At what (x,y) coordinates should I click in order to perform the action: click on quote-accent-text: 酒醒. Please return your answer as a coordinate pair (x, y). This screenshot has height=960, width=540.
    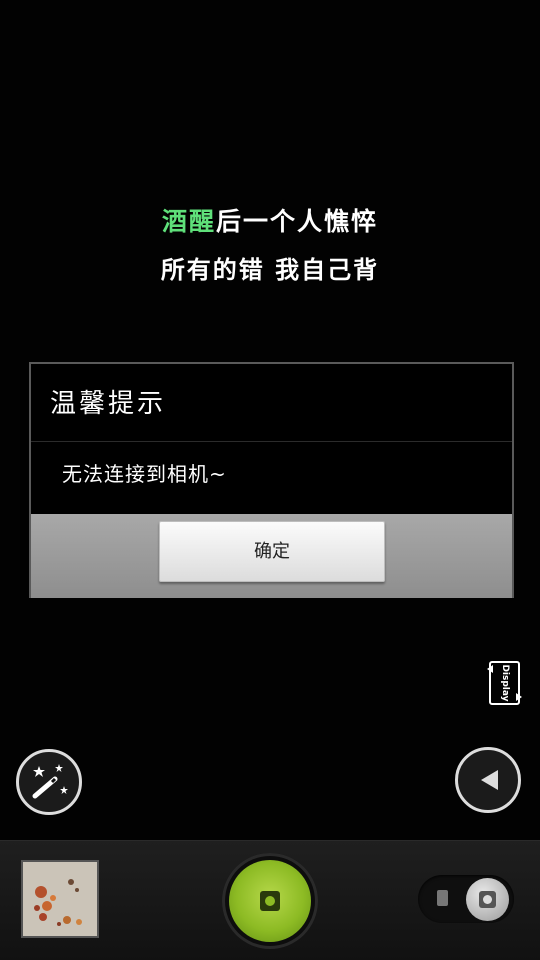
    Looking at the image, I should click on (188, 221).